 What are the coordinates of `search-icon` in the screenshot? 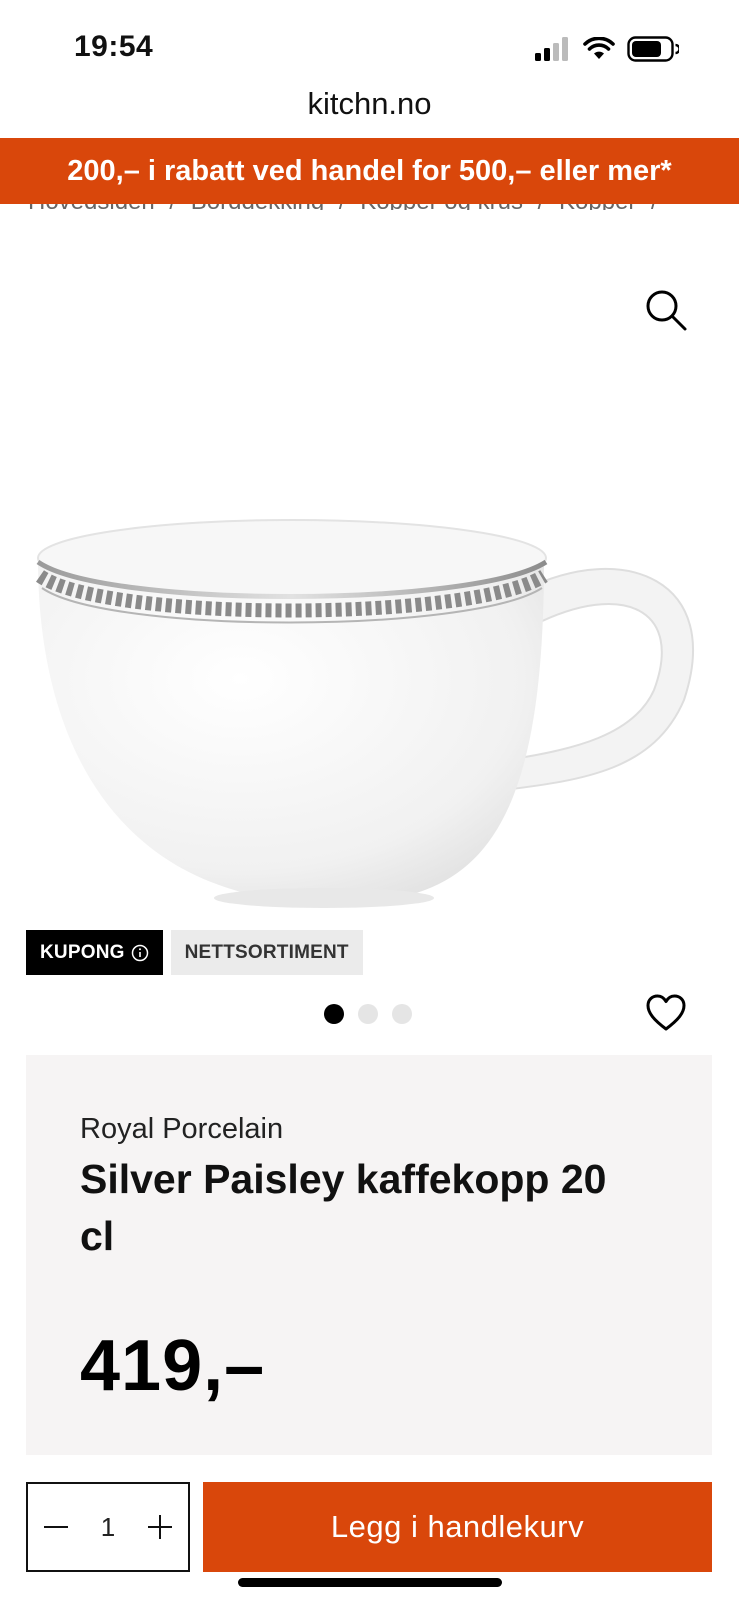 It's located at (666, 310).